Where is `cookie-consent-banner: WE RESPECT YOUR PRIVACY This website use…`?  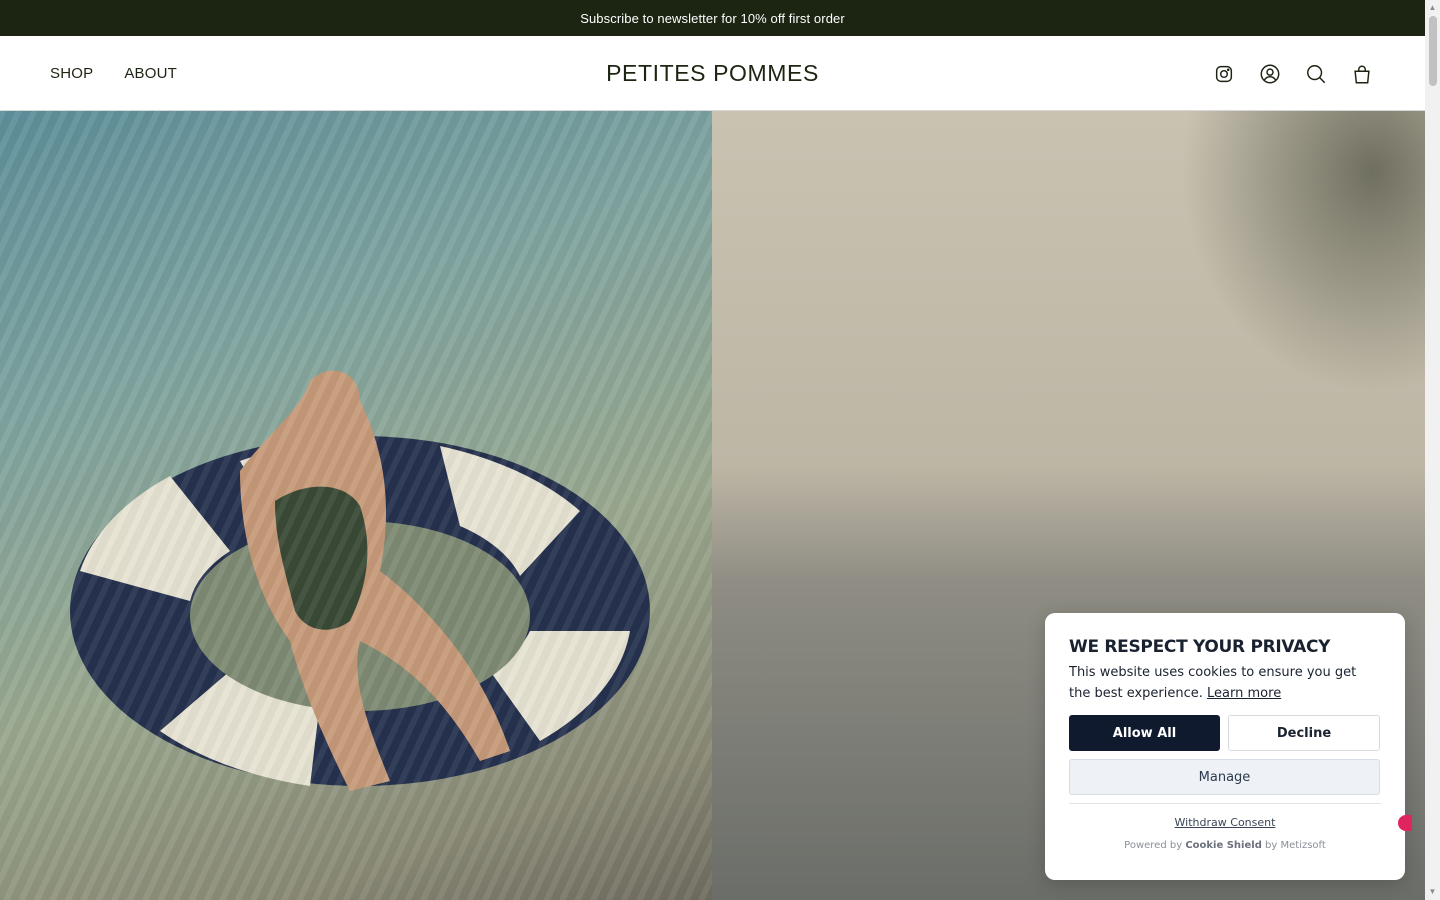 cookie-consent-banner: WE RESPECT YOUR PRIVACY This website use… is located at coordinates (1225, 746).